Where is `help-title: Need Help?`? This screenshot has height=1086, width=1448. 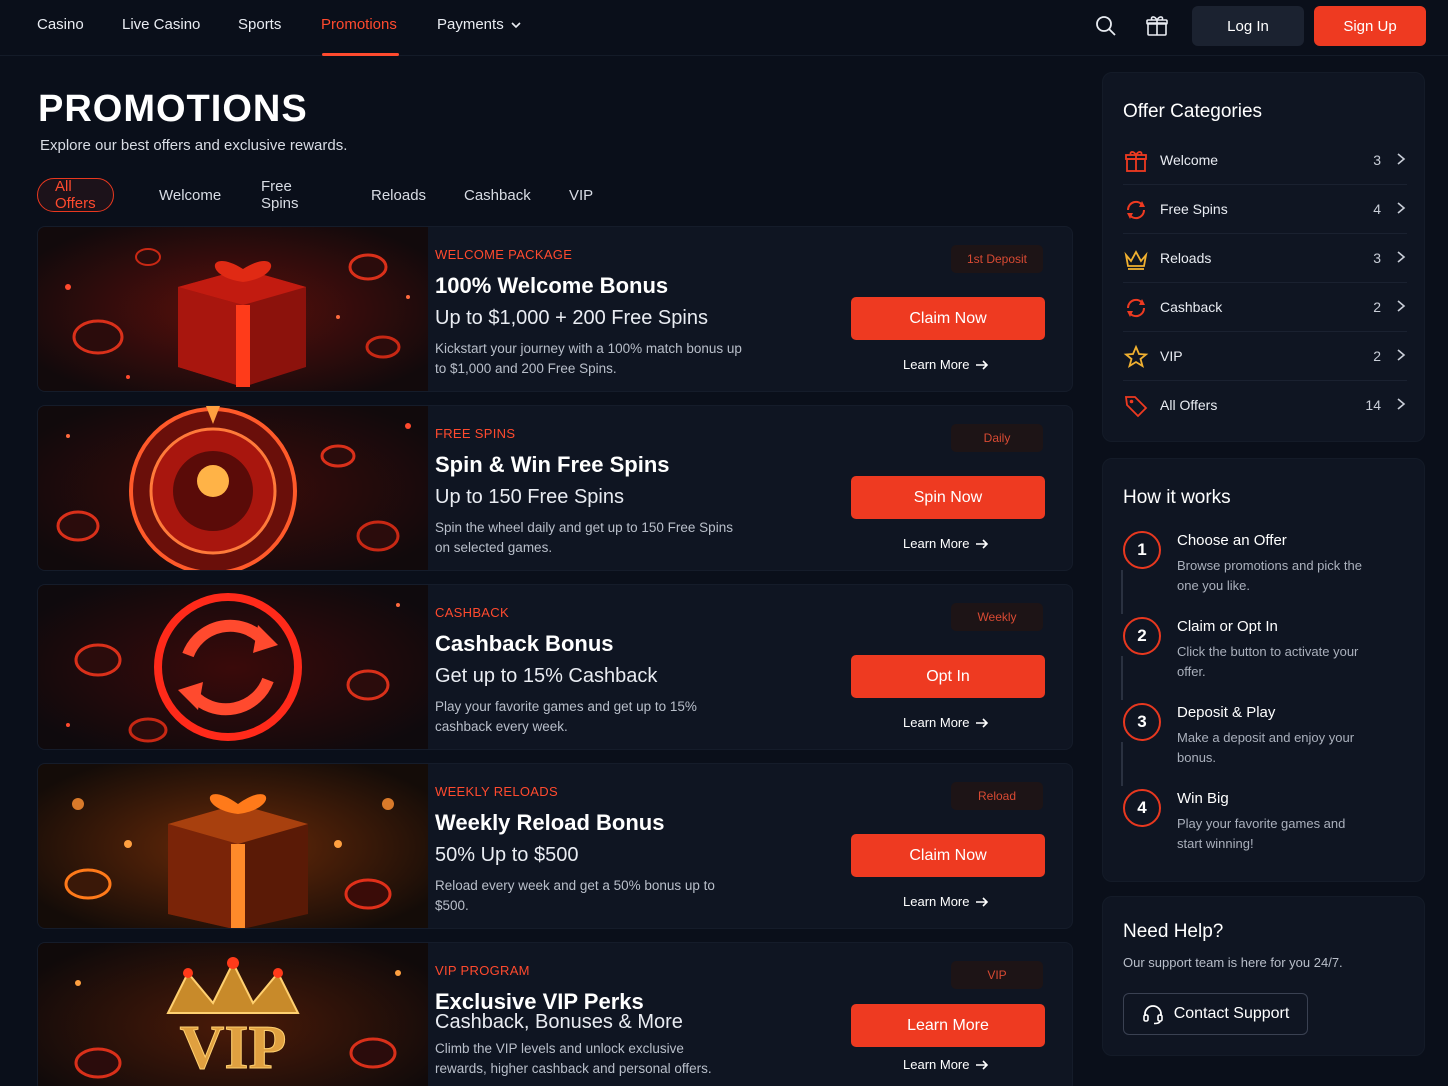
help-title: Need Help? is located at coordinates (1173, 931).